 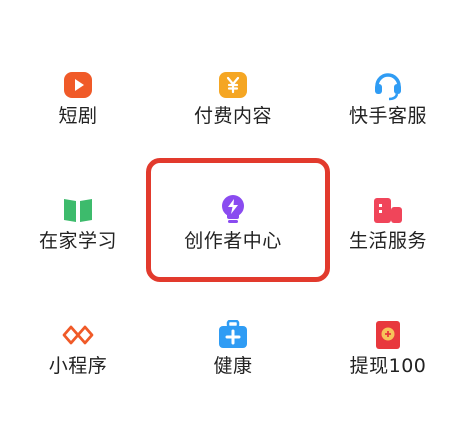 I want to click on grid-item-home-learning: 在家学习, so click(x=78, y=236).